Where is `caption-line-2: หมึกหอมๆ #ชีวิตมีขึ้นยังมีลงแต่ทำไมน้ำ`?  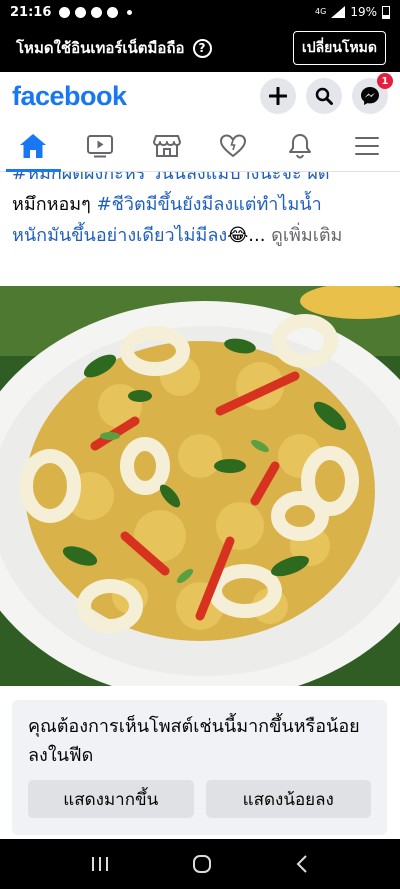
caption-line-2: หมึกหอมๆ #ชีวิตมีขึ้นยังมีลงแต่ทำไมน้ำ is located at coordinates (202, 204).